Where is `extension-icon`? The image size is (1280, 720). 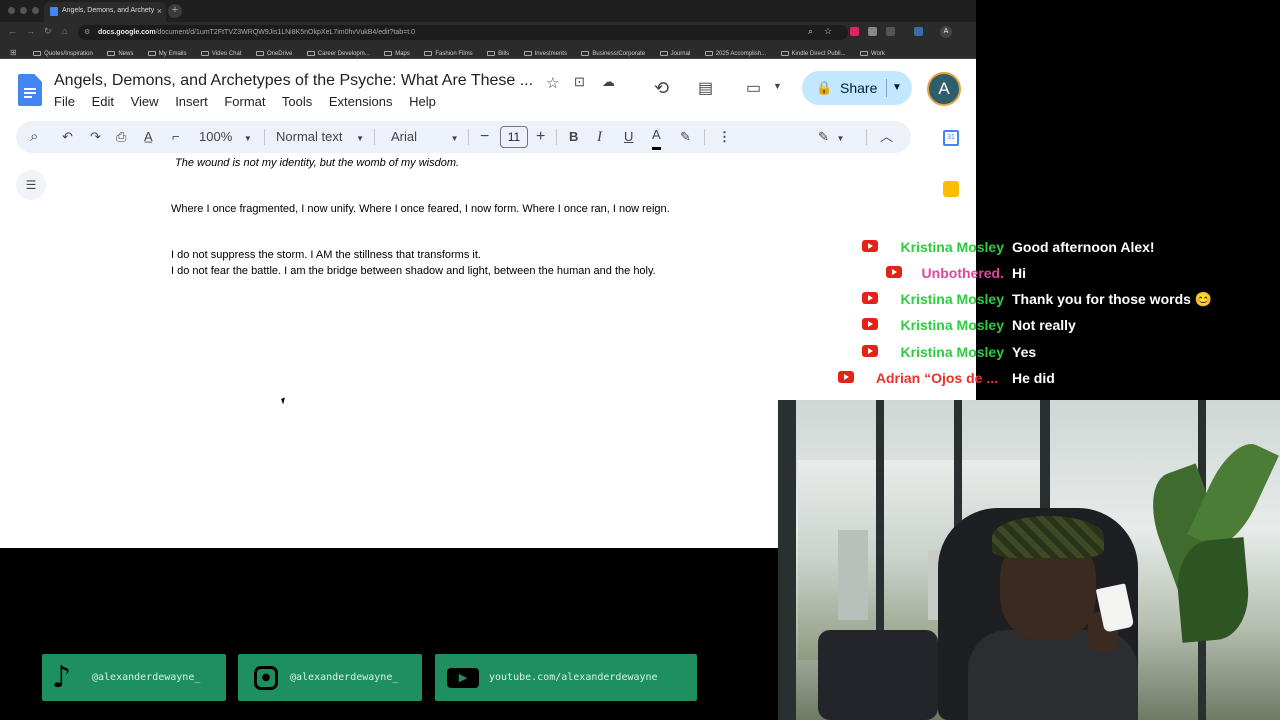 extension-icon is located at coordinates (872, 31).